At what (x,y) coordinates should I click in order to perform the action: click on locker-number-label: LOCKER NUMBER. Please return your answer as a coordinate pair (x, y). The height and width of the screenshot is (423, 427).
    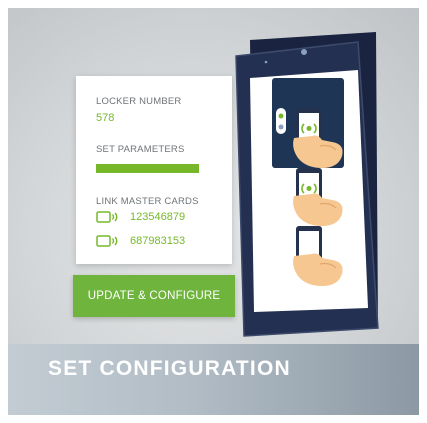
    Looking at the image, I should click on (139, 101).